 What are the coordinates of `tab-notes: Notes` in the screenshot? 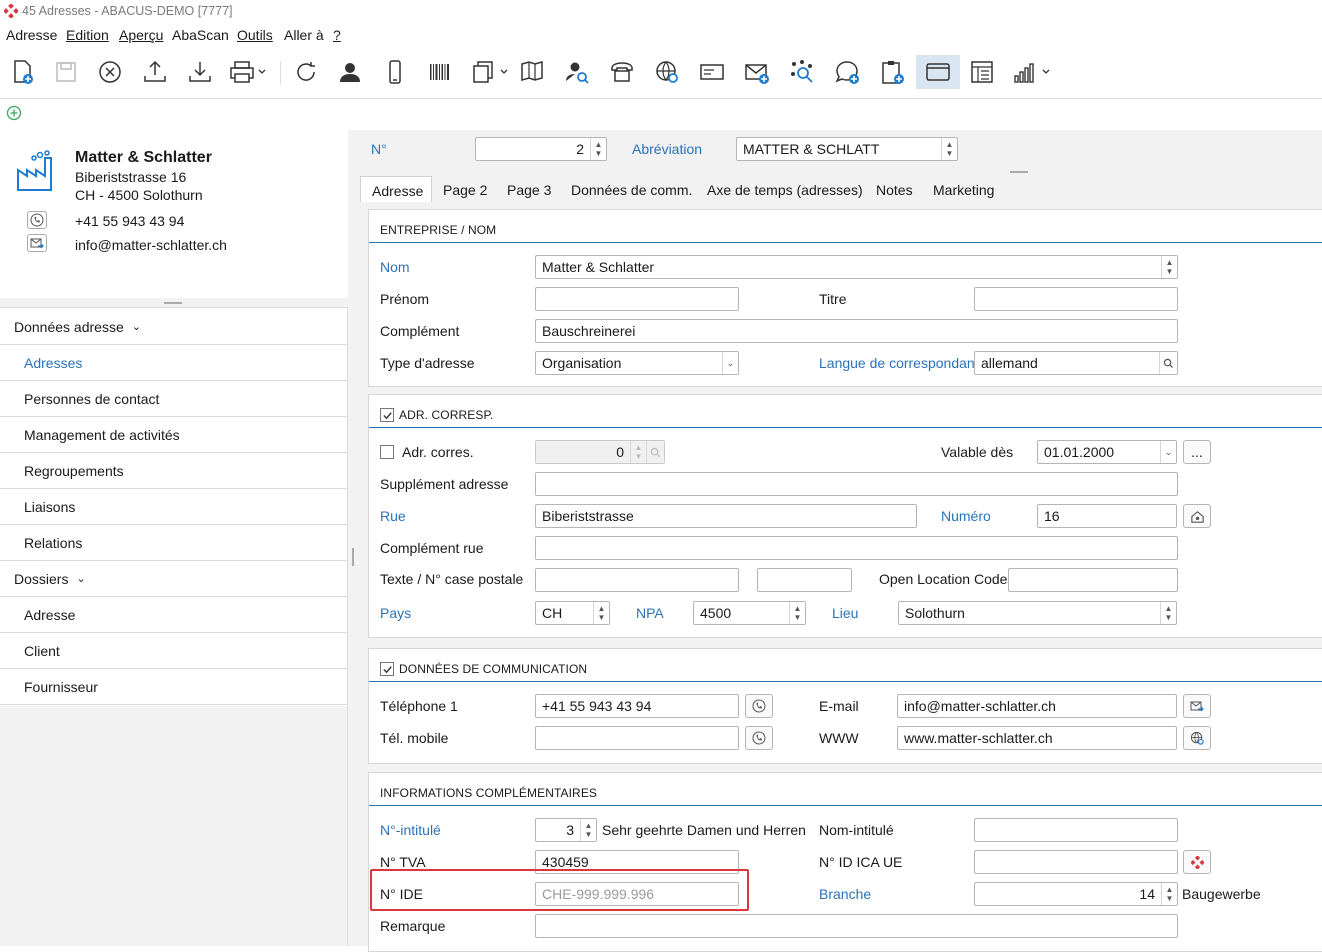 It's located at (894, 189).